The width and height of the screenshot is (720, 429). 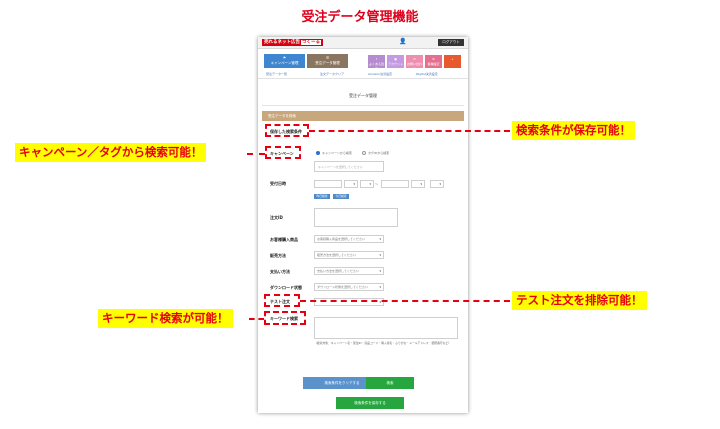 What do you see at coordinates (322, 196) in the screenshot?
I see `search-yesterday-button: 昨日検索` at bounding box center [322, 196].